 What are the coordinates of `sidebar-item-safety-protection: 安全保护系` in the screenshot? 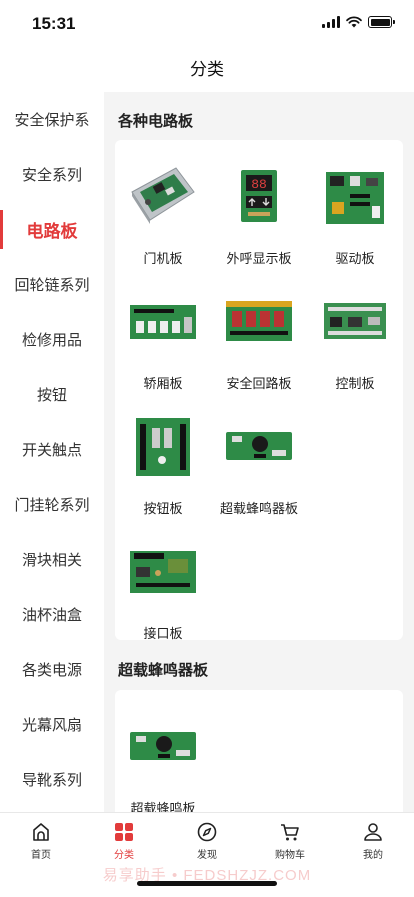 It's located at (52, 119).